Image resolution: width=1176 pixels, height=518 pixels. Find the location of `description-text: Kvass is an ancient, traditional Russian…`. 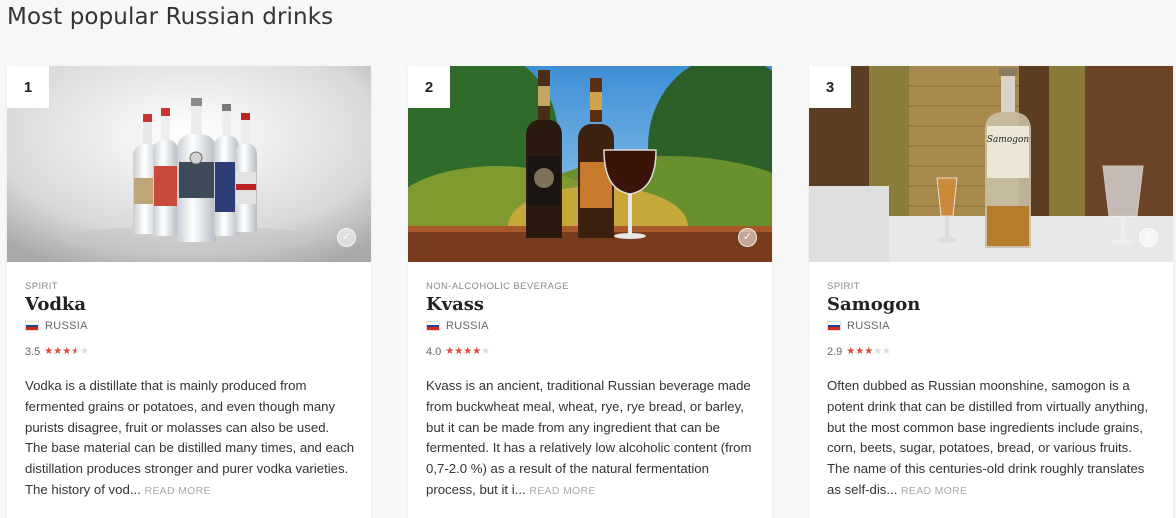

description-text: Kvass is an ancient, traditional Russian… is located at coordinates (589, 437).